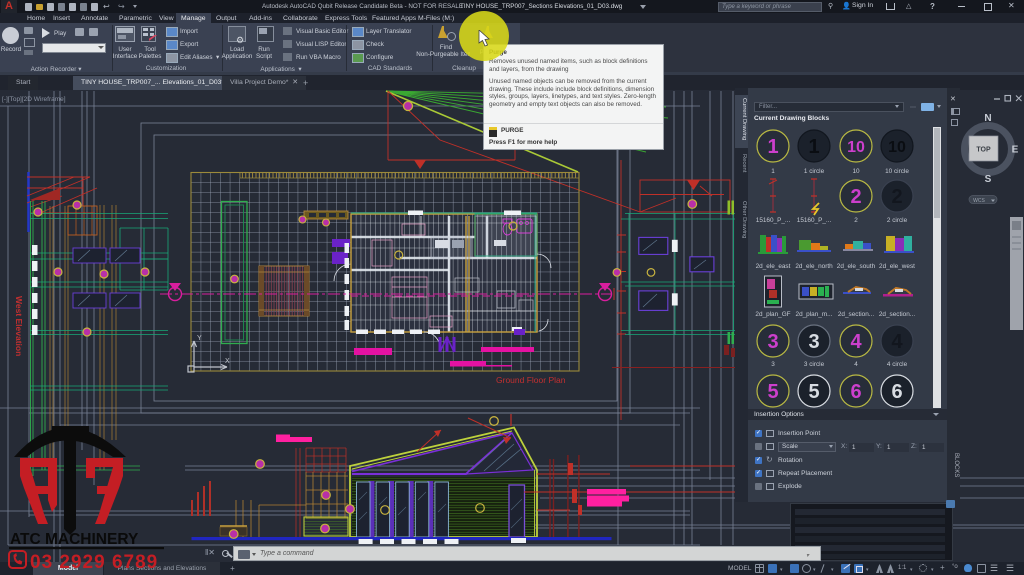 This screenshot has width=1024, height=575. I want to click on svg-text: X, so click(227, 361).